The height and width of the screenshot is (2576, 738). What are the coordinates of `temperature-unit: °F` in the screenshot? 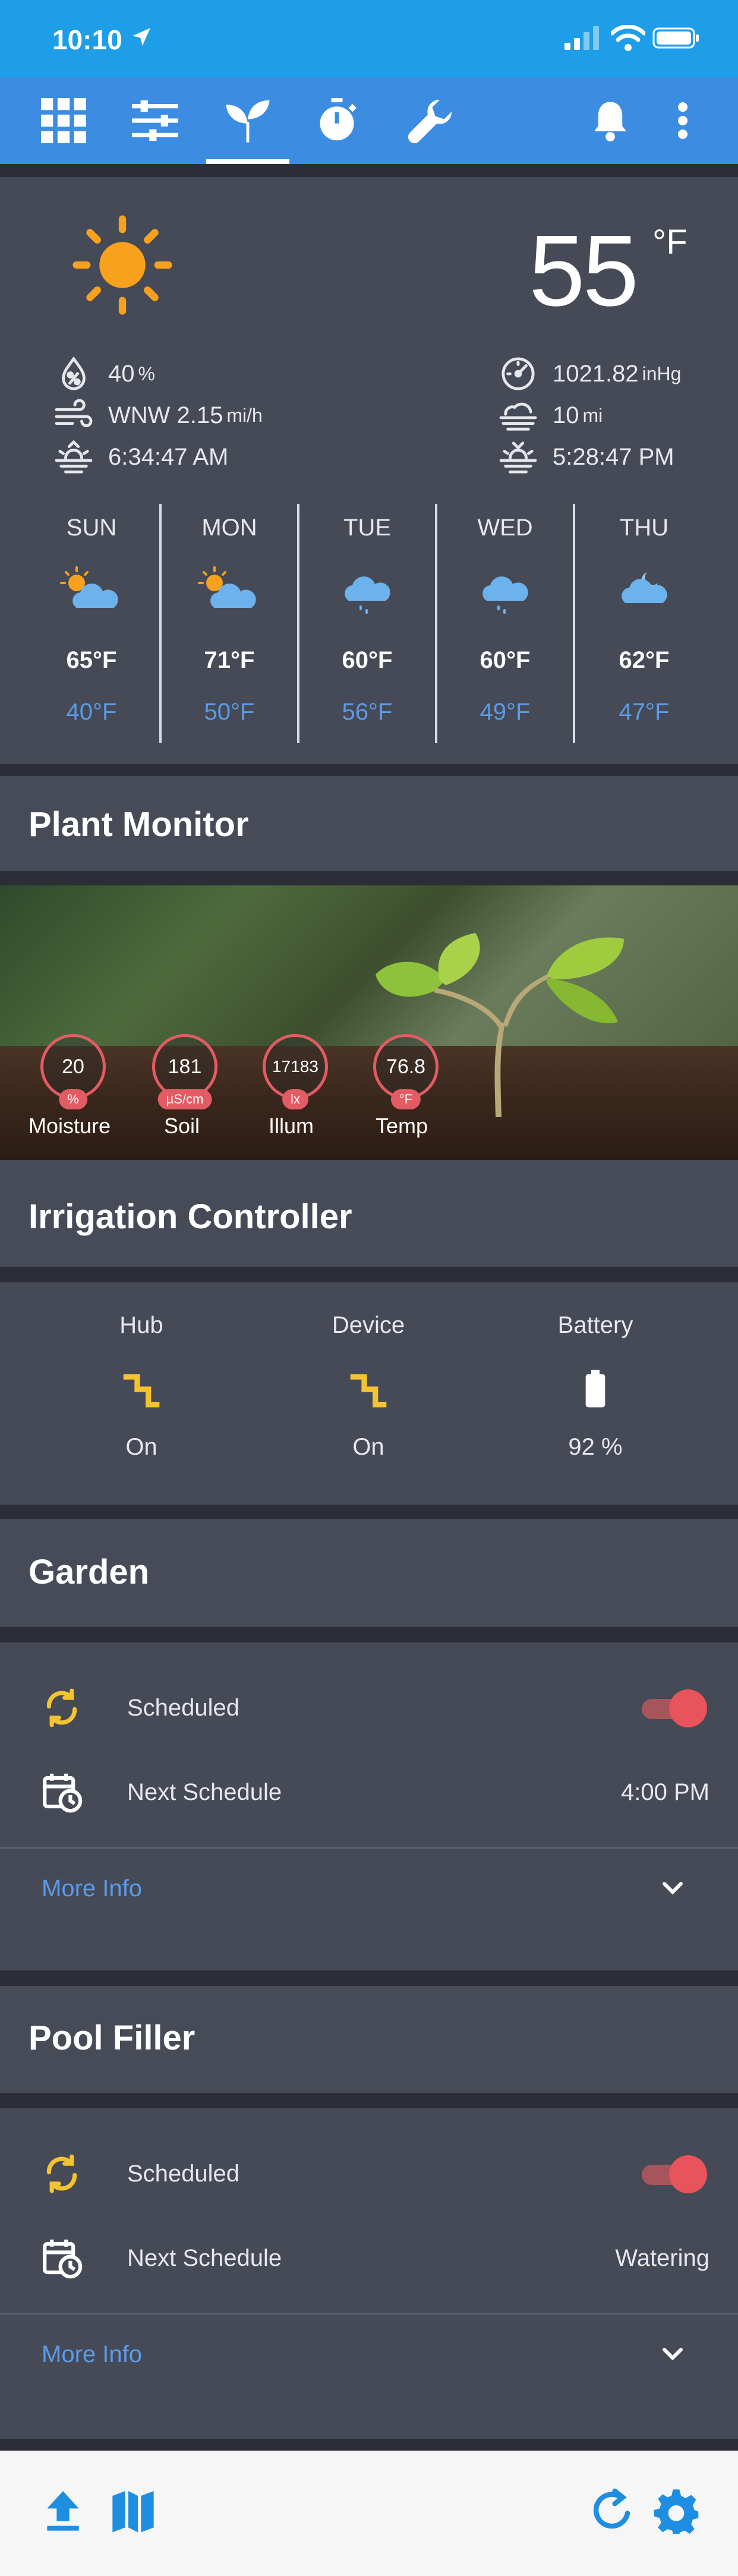 It's located at (669, 242).